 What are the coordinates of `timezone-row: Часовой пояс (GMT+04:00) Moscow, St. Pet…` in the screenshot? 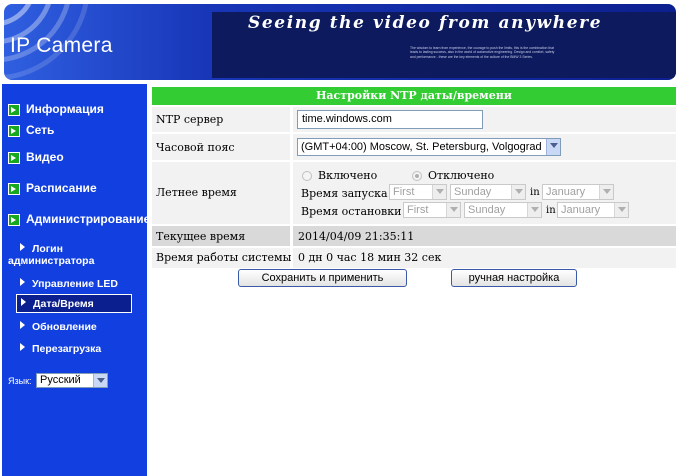 It's located at (414, 147).